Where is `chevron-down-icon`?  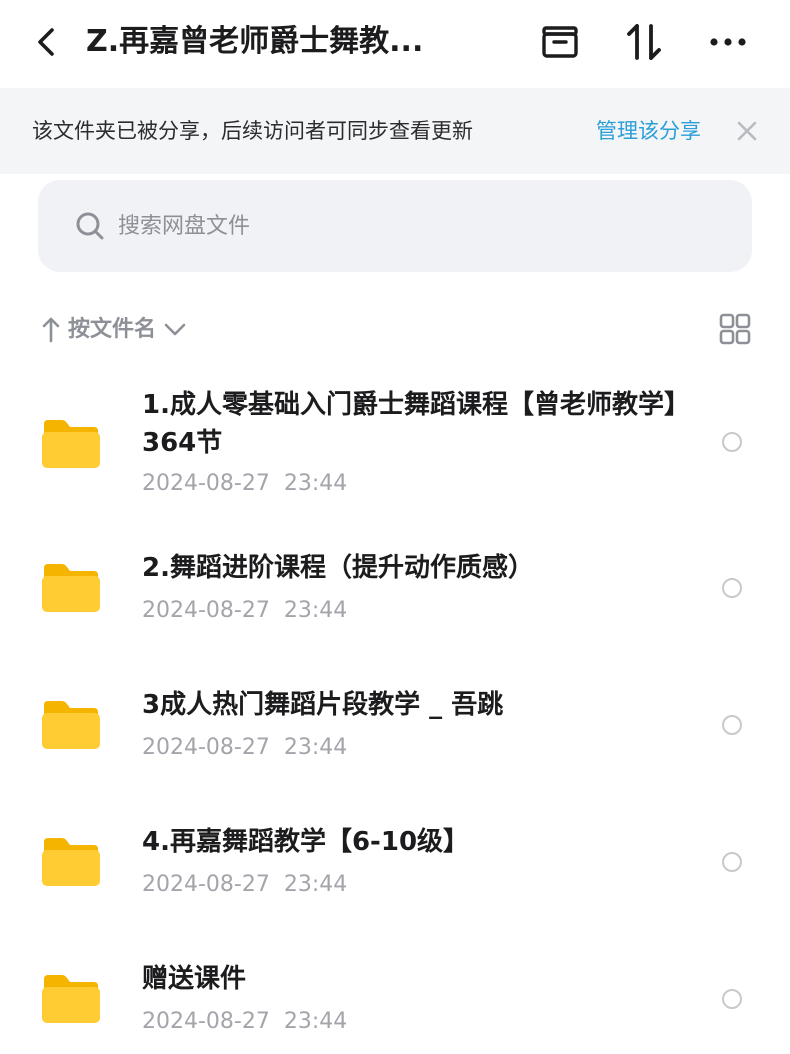 chevron-down-icon is located at coordinates (175, 329).